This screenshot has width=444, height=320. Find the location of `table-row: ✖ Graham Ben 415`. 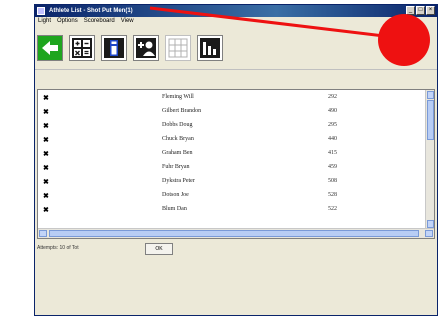

table-row: ✖ Graham Ben 415 is located at coordinates (232, 154).